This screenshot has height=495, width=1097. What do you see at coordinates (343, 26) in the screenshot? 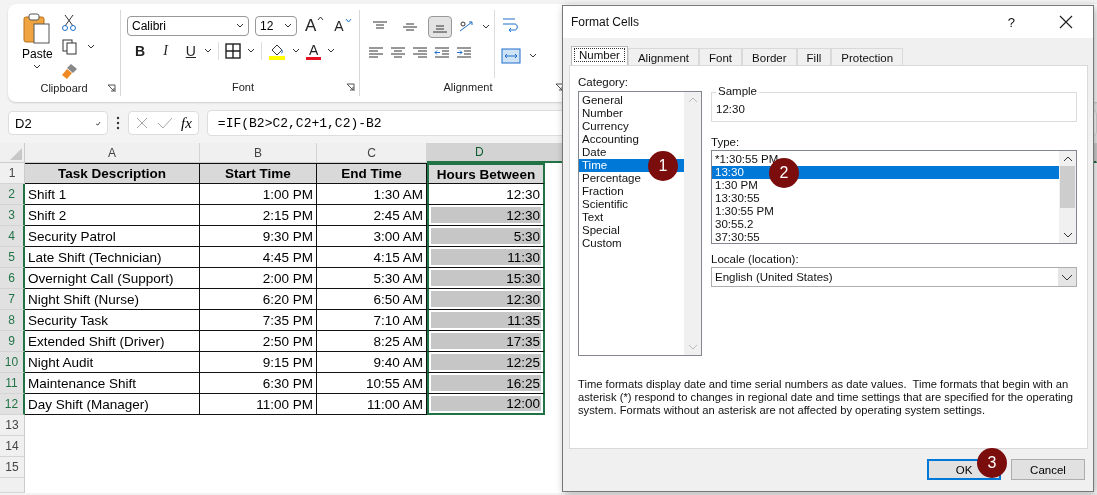
I see `shrink-font-button: A` at bounding box center [343, 26].